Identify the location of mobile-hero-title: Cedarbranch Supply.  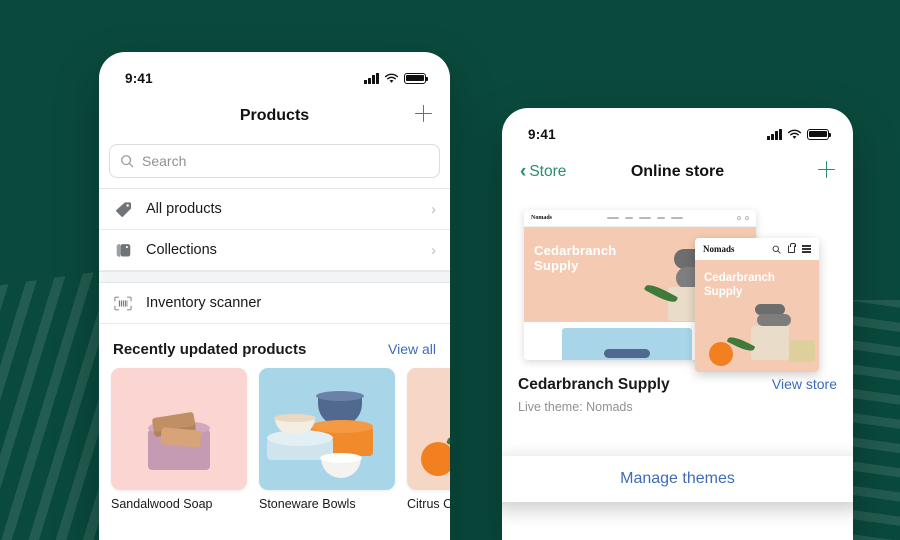
(739, 285).